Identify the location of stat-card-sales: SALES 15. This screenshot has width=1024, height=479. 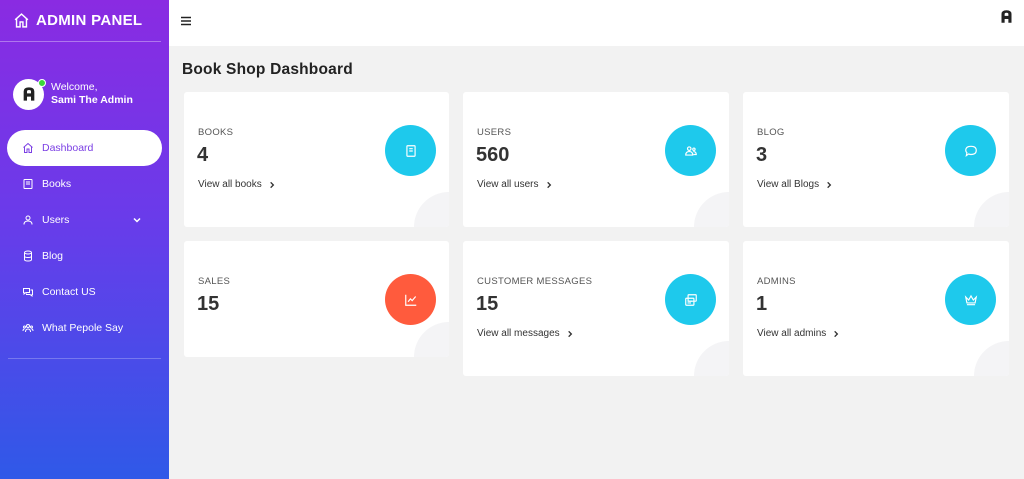
(316, 299).